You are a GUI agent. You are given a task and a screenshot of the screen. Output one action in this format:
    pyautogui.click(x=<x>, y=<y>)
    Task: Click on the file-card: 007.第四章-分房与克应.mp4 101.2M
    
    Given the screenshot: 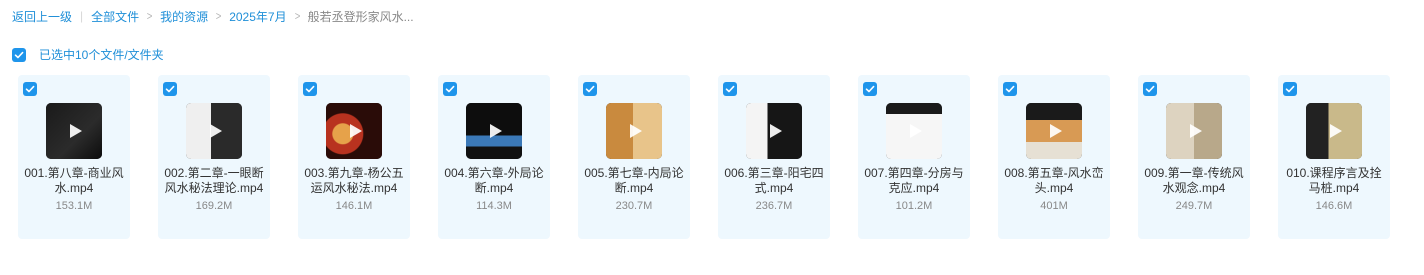 What is the action you would take?
    pyautogui.click(x=914, y=157)
    